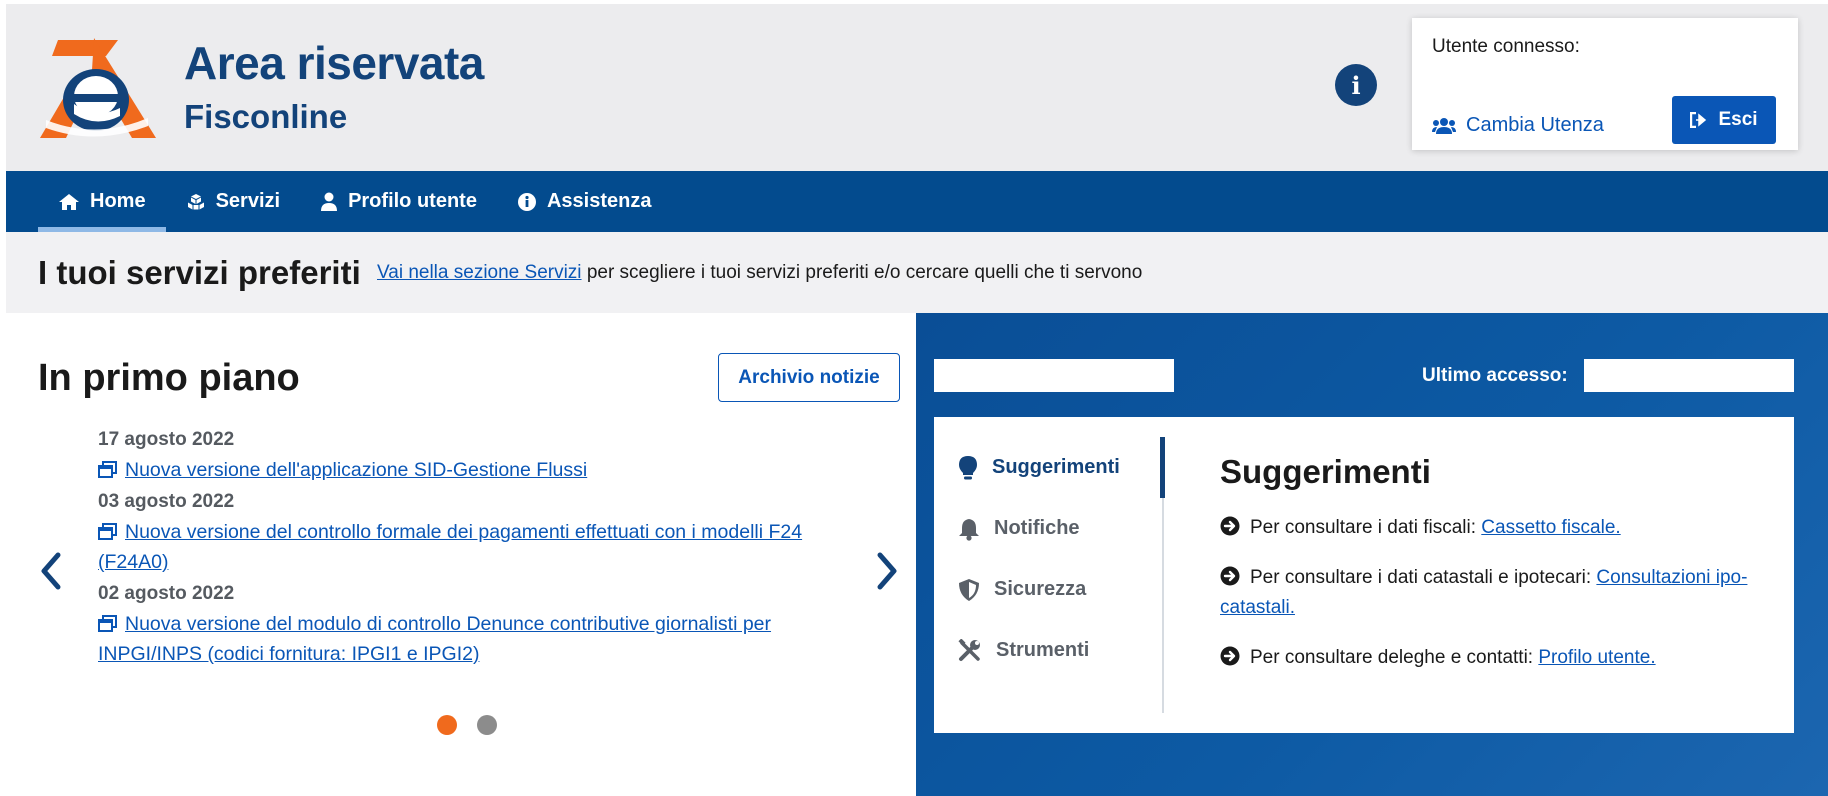 Image resolution: width=1828 pixels, height=796 pixels. Describe the element at coordinates (1689, 375) in the screenshot. I see `last-access-value` at that location.